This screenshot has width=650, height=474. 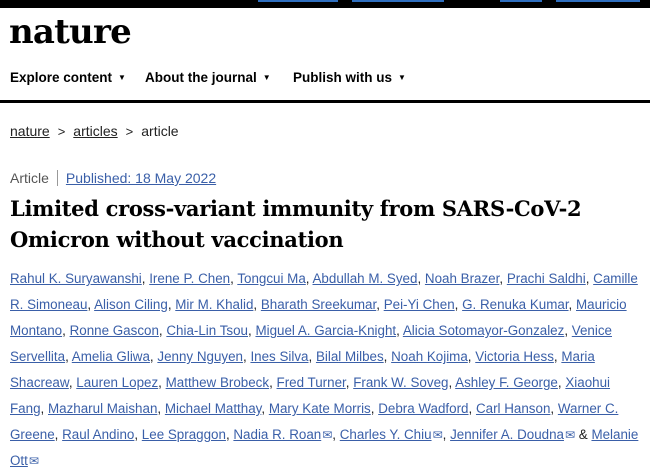 What do you see at coordinates (117, 382) in the screenshot?
I see `author-link: Lauren Lopez` at bounding box center [117, 382].